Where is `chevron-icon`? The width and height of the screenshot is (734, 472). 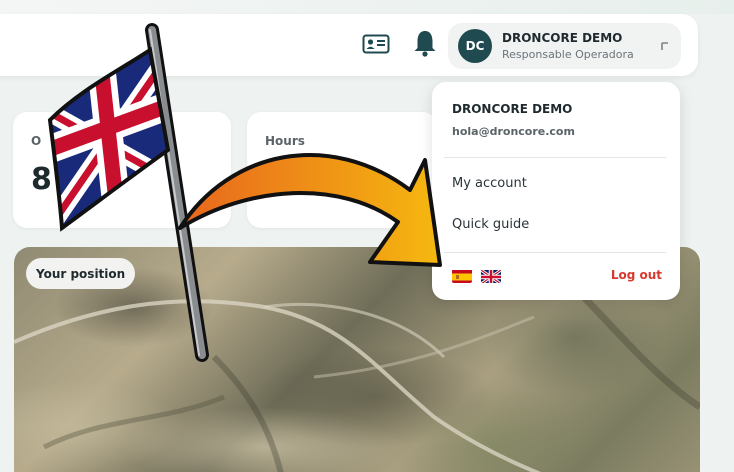 chevron-icon is located at coordinates (664, 46).